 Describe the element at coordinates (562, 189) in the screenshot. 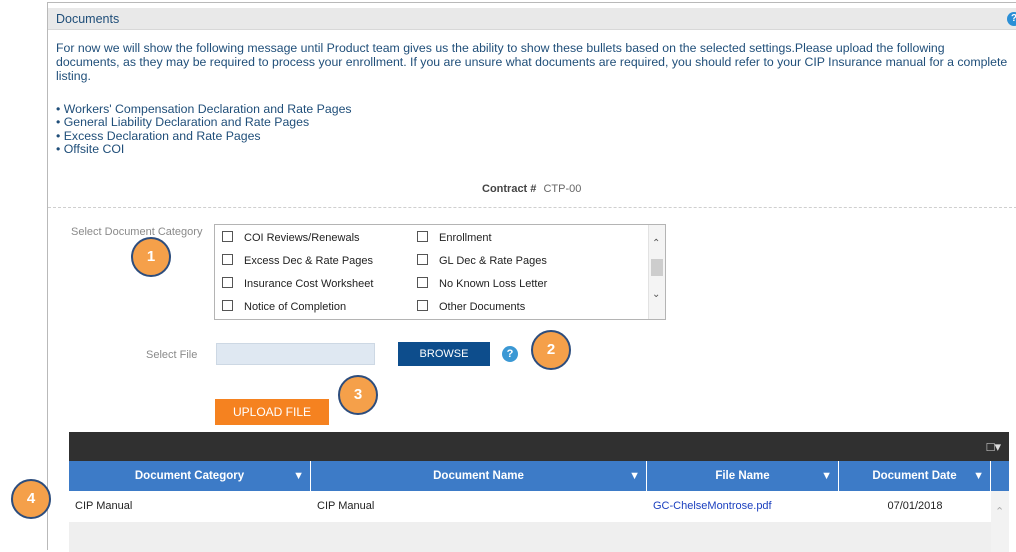

I see `contract-value: CTP-00` at that location.